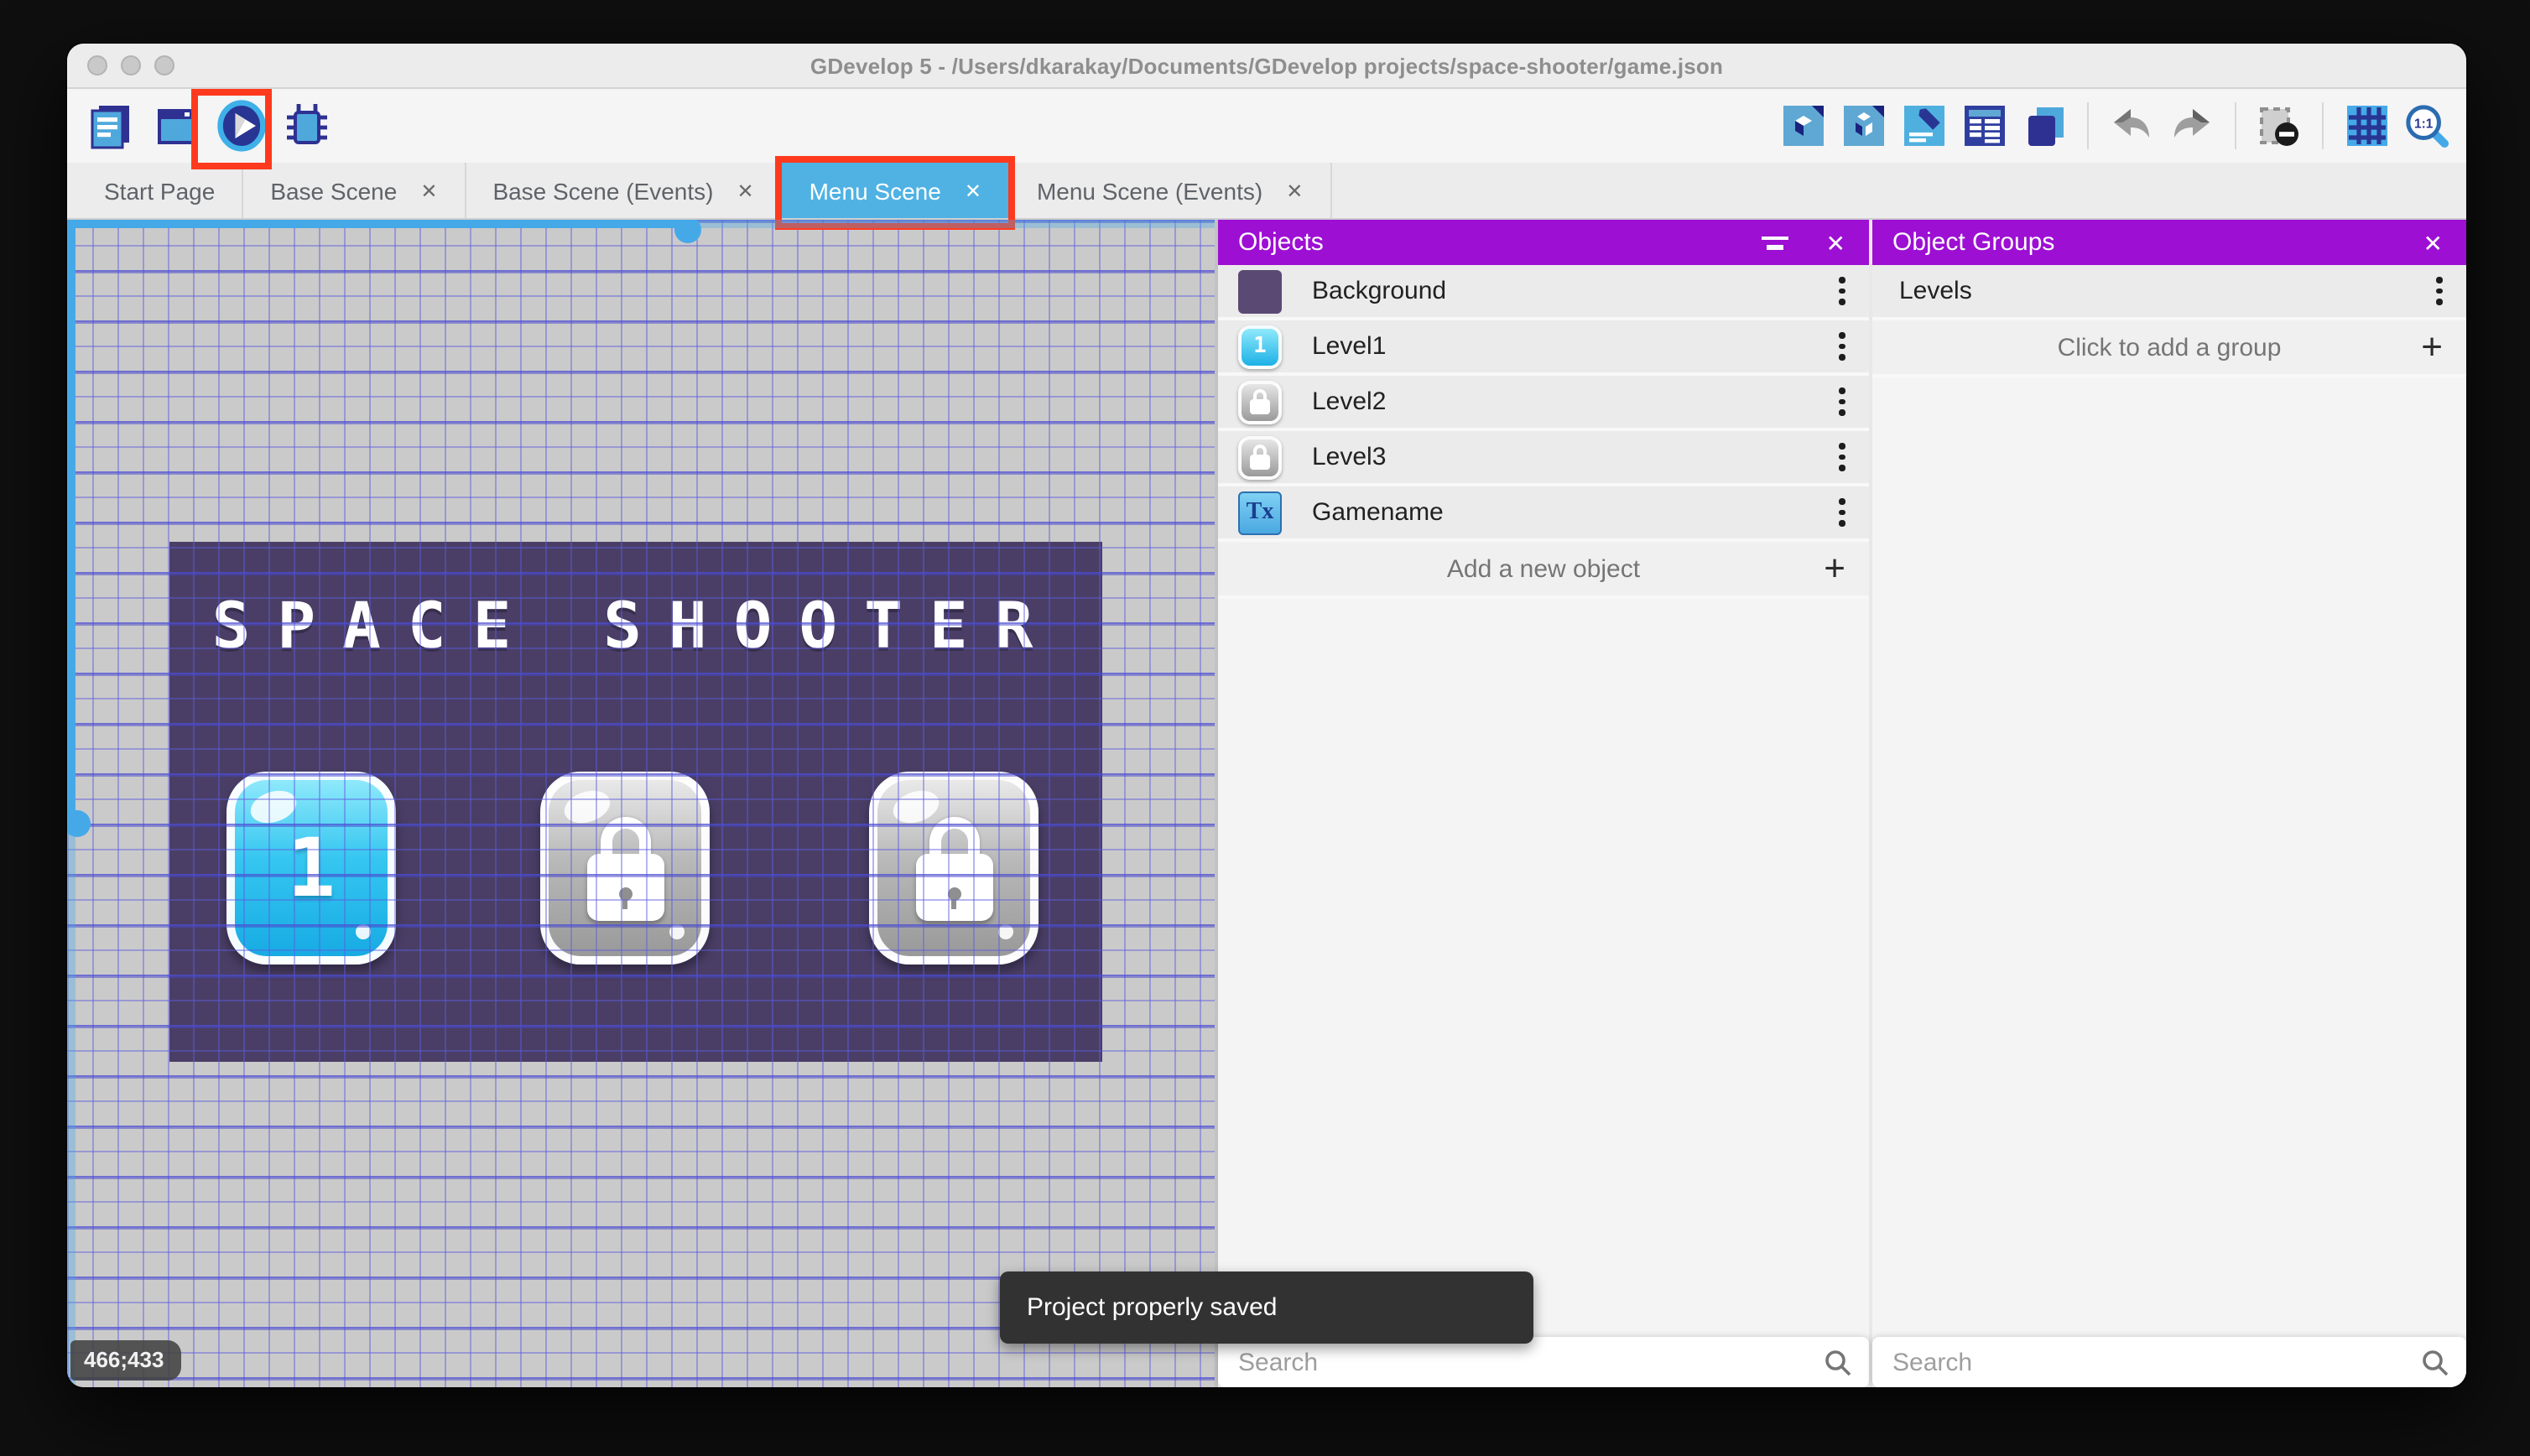 This screenshot has height=1456, width=2530. I want to click on group-menu-icon, so click(2439, 291).